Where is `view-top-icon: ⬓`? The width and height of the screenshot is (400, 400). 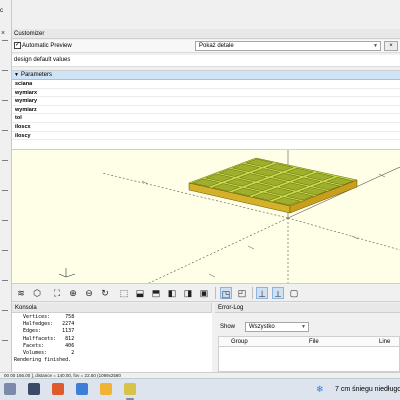
view-top-icon: ⬓ is located at coordinates (140, 293).